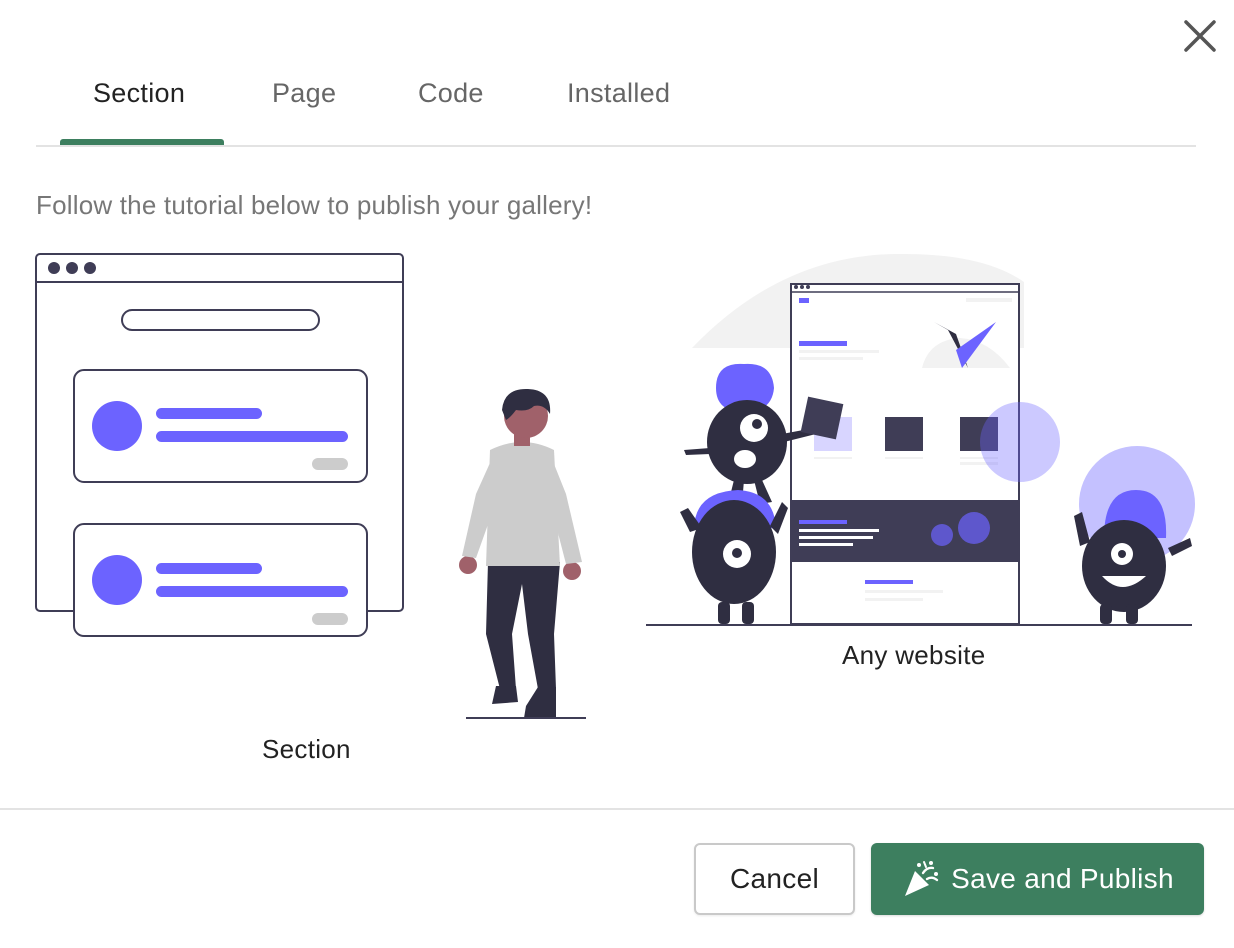 The image size is (1234, 948). I want to click on tab-section: Section, so click(139, 93).